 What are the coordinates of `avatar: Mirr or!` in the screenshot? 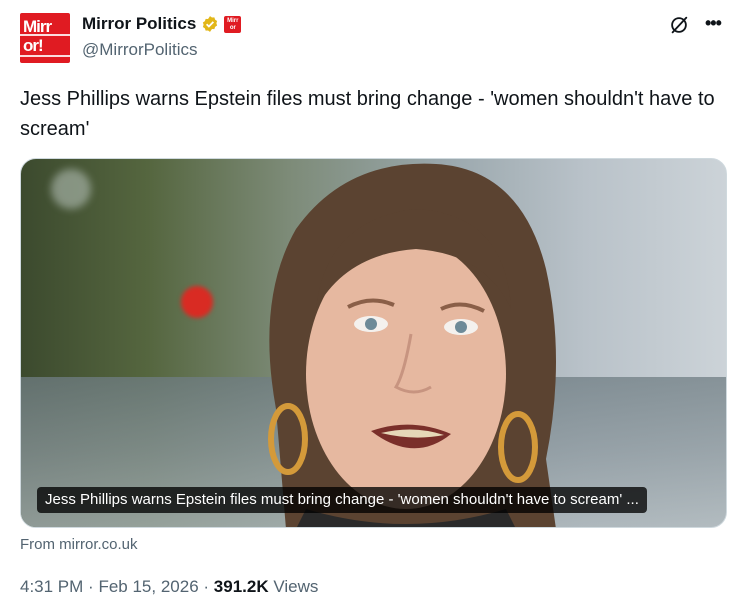 It's located at (45, 38).